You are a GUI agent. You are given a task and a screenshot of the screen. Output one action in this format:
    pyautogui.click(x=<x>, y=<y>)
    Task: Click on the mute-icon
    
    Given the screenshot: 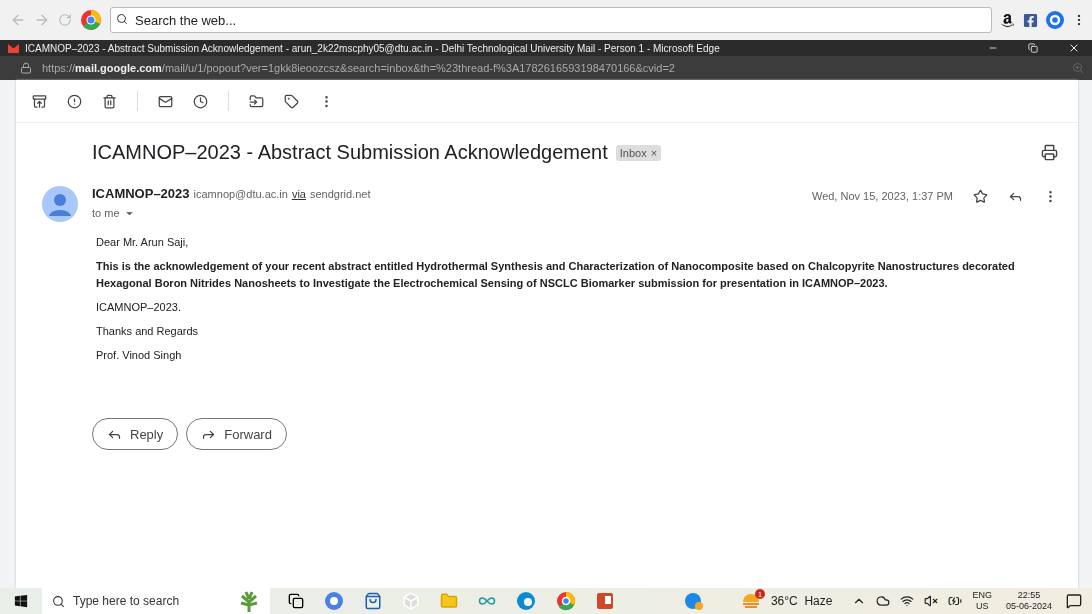 What is the action you would take?
    pyautogui.click(x=931, y=601)
    